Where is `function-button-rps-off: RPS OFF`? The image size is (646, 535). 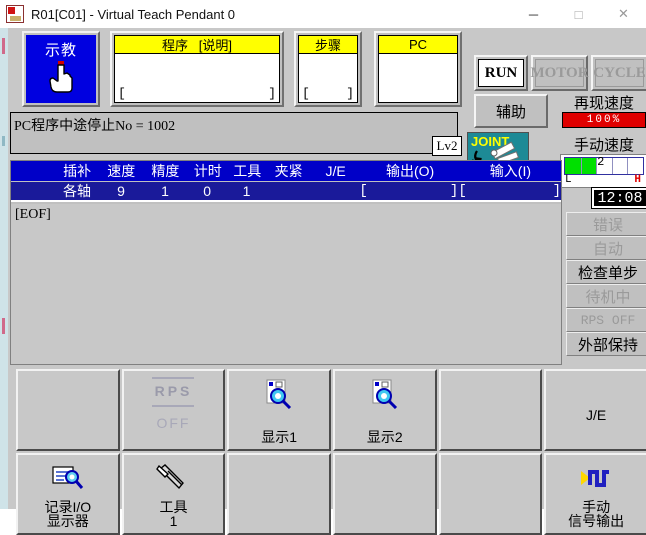
function-button-rps-off: RPS OFF is located at coordinates (173, 410).